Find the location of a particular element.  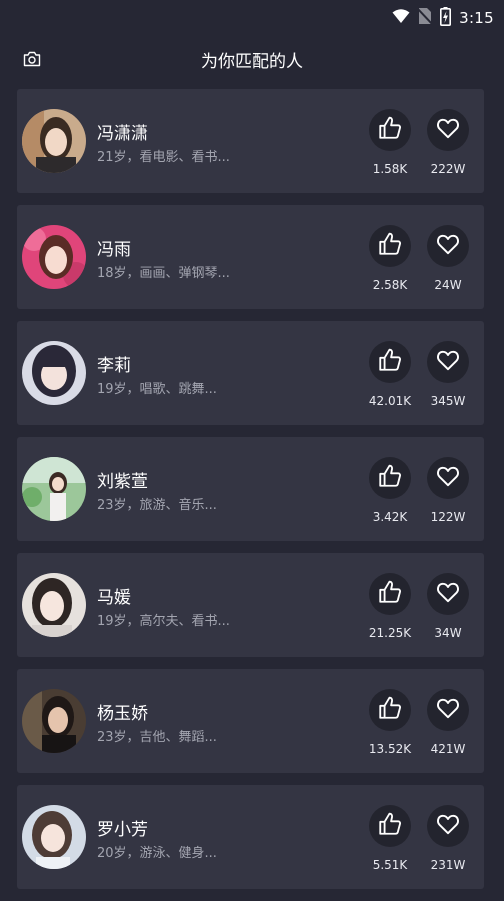

list-item: 杨玉娇 23岁，吉他、舞蹈... 13.52K 421W is located at coordinates (250, 721).